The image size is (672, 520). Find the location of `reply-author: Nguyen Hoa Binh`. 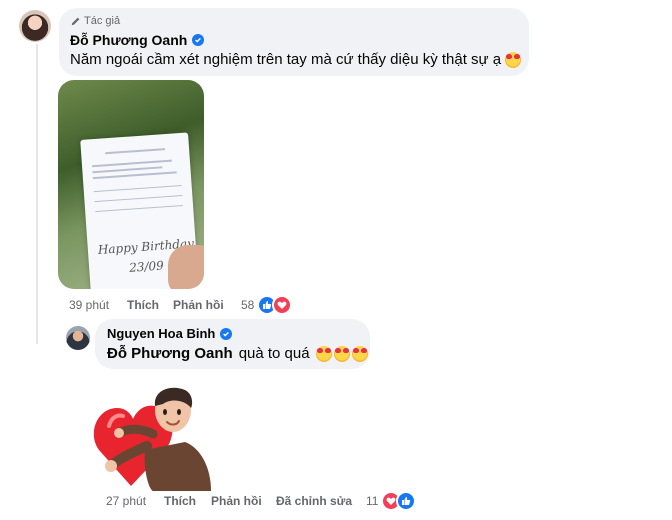

reply-author: Nguyen Hoa Binh is located at coordinates (170, 333).